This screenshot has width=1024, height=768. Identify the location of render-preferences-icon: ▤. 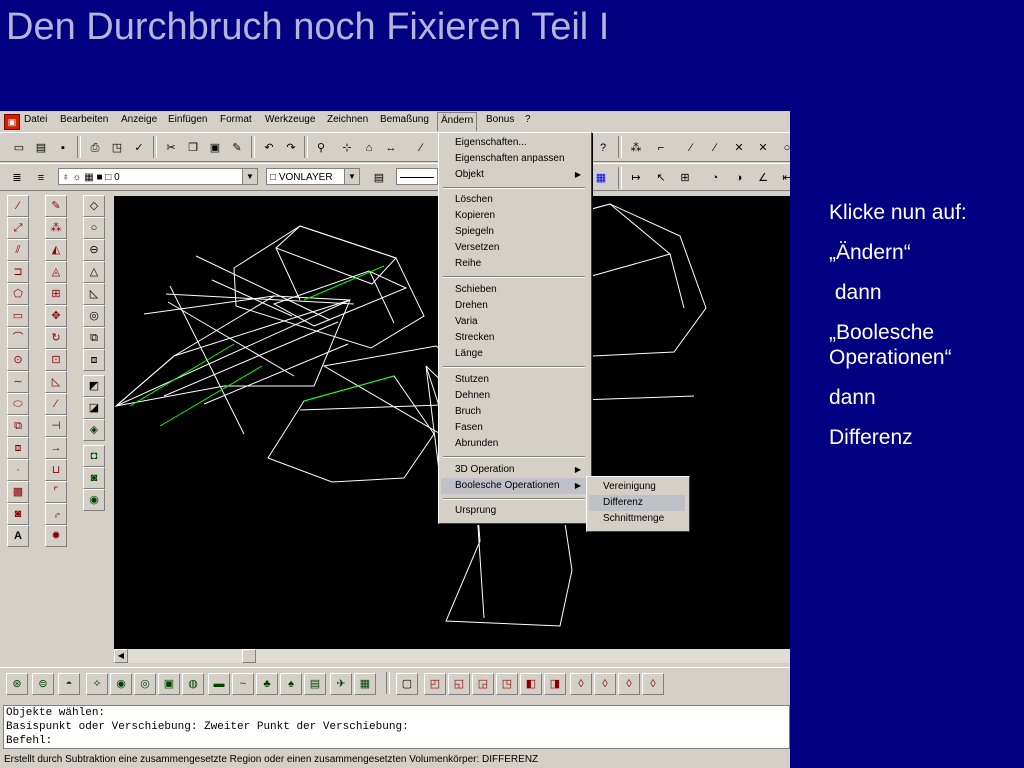
(315, 684).